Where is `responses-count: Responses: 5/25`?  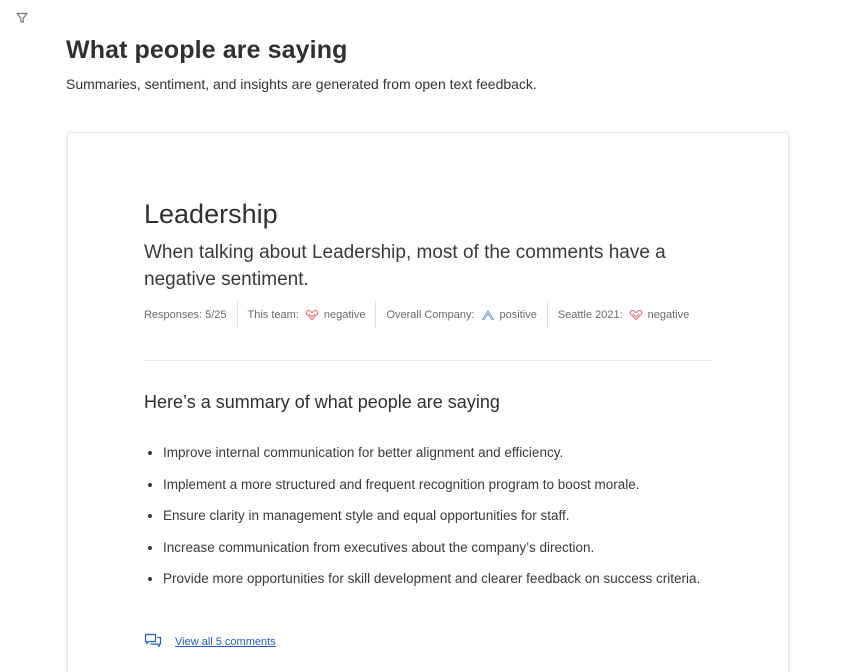 responses-count: Responses: 5/25 is located at coordinates (190, 315).